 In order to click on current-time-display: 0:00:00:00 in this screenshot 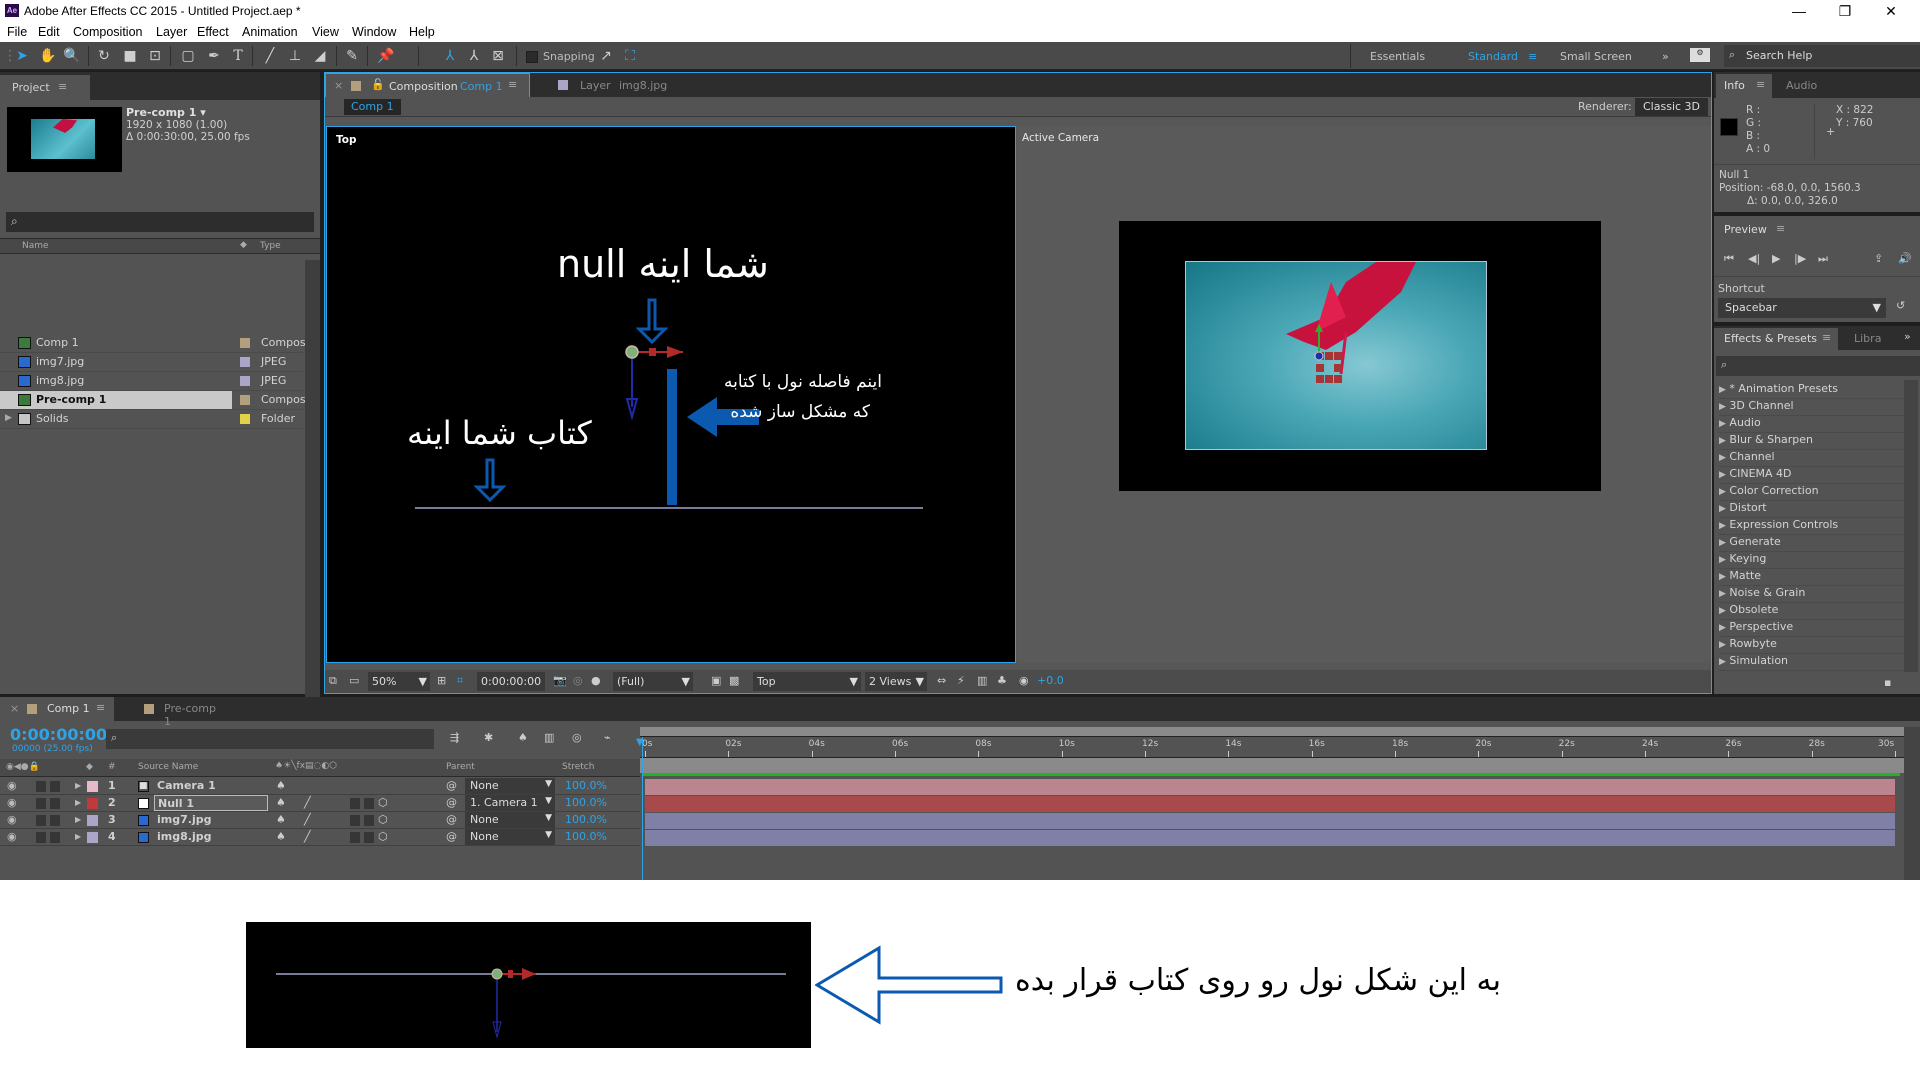, I will do `click(511, 681)`.